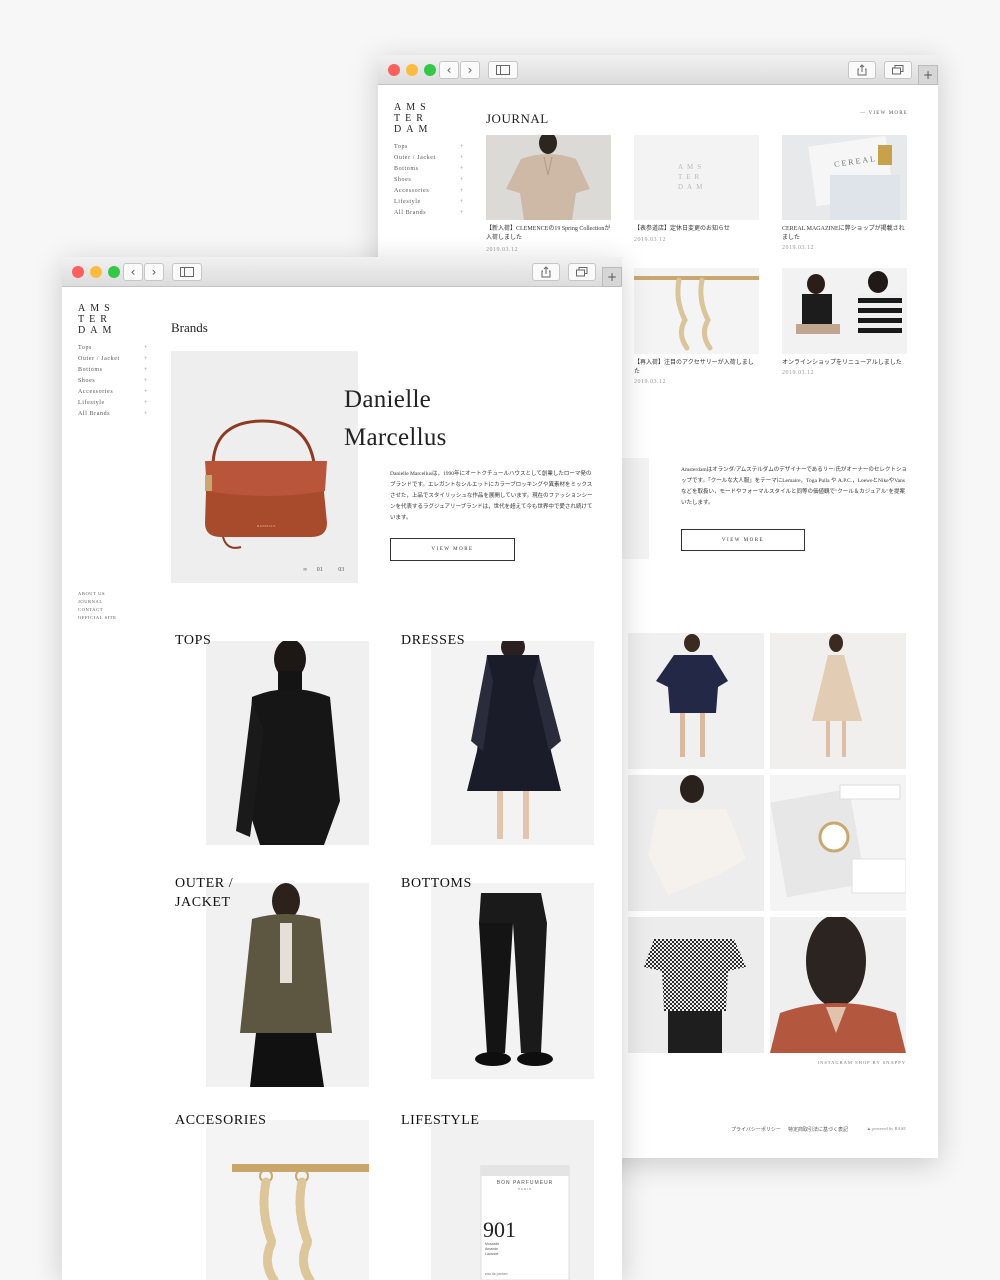 Image resolution: width=1000 pixels, height=1280 pixels. Describe the element at coordinates (287, 1200) in the screenshot. I see `category-image-accessories` at that location.